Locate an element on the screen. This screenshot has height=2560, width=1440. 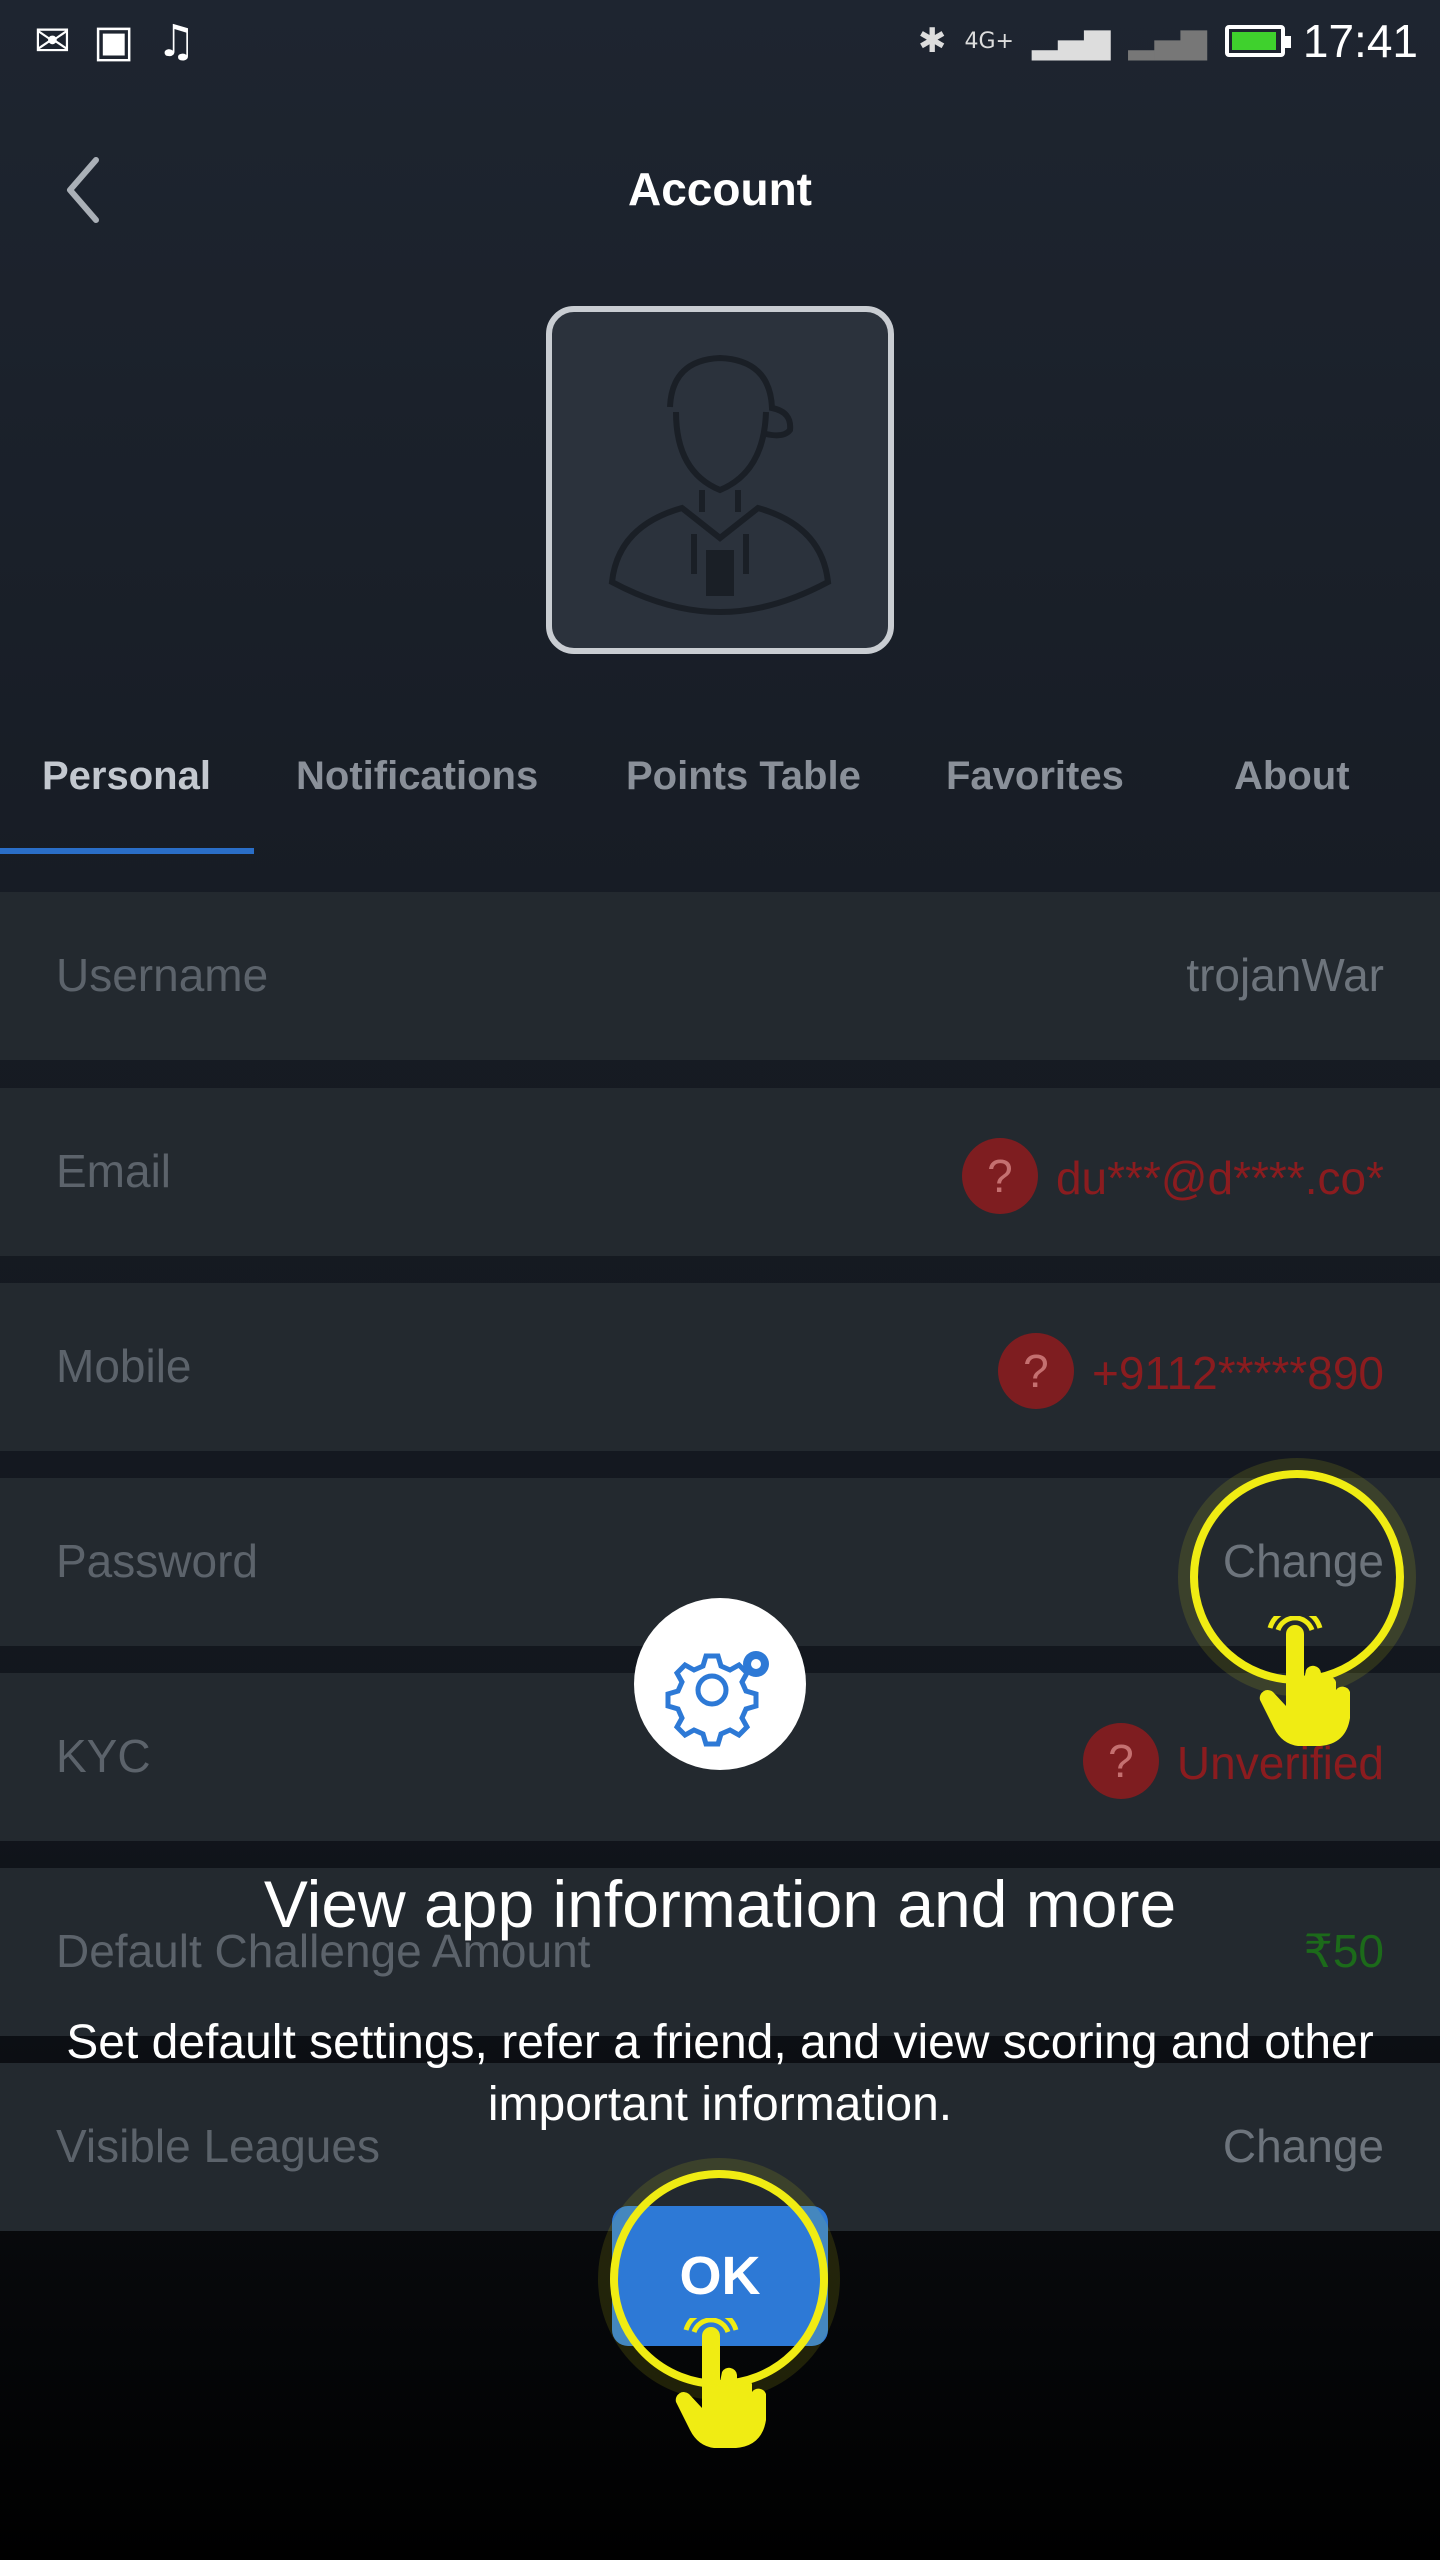
signal-icon-2: ▂▄▆ is located at coordinates (1167, 41).